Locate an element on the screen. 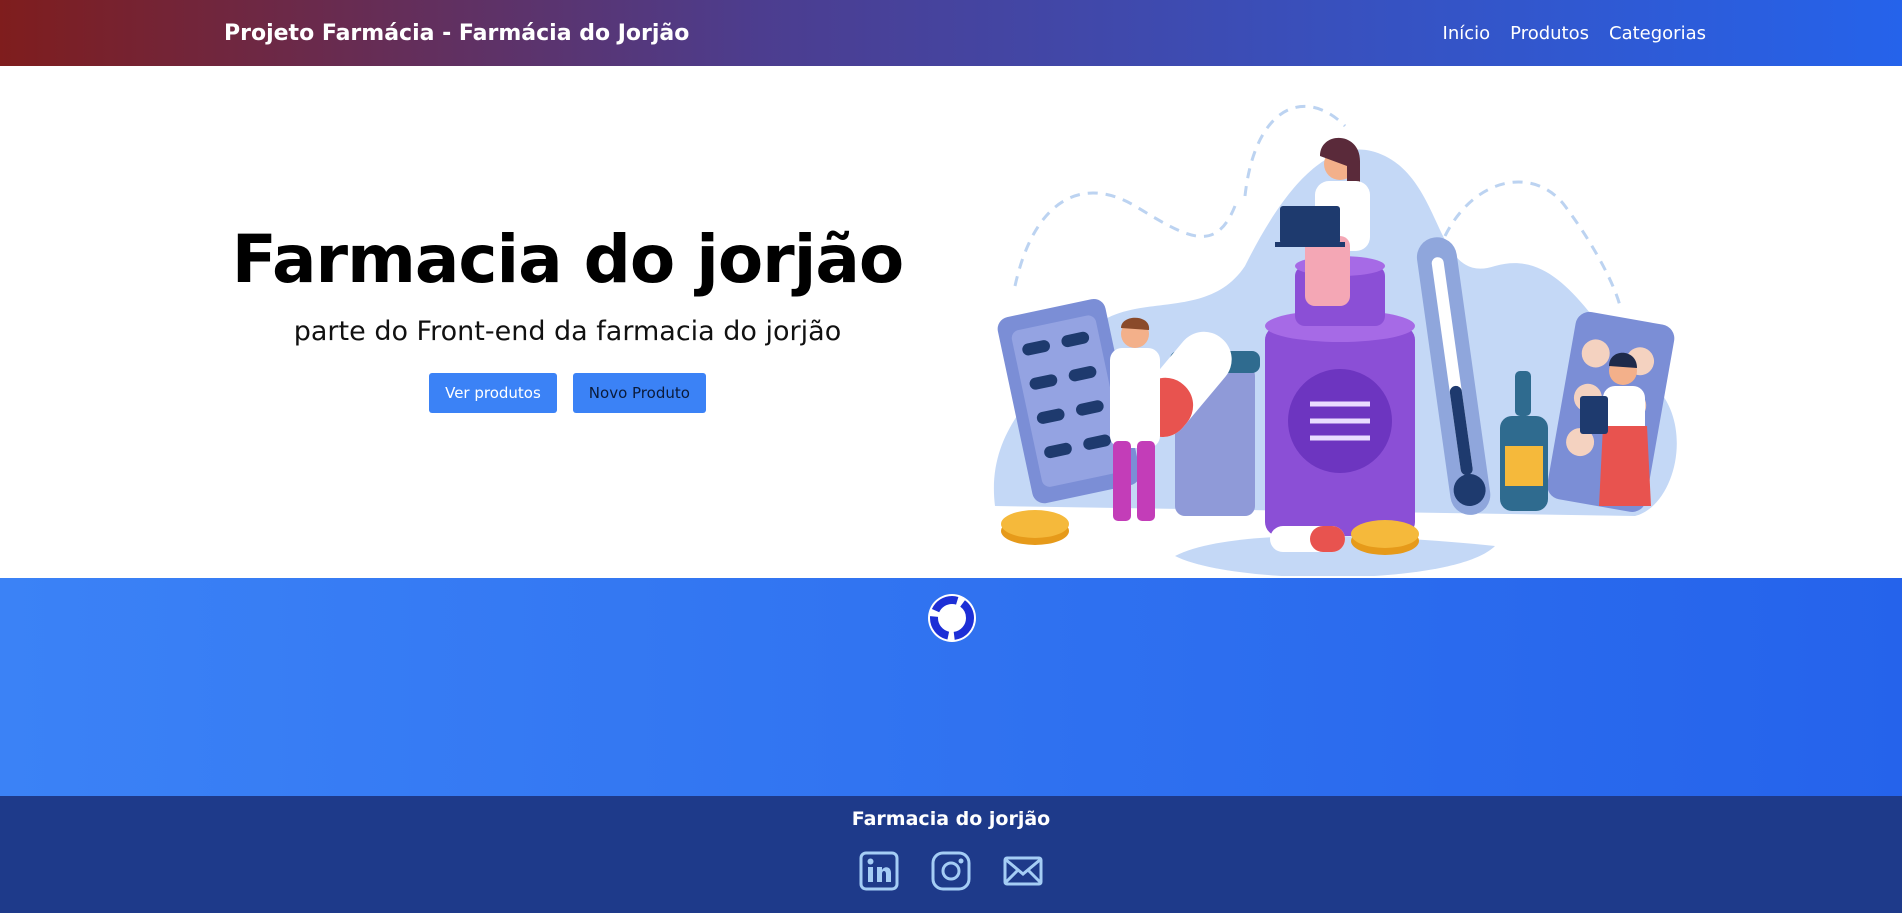 Image resolution: width=1902 pixels, height=913 pixels. footer-title: Farmacia do jorjão is located at coordinates (951, 819).